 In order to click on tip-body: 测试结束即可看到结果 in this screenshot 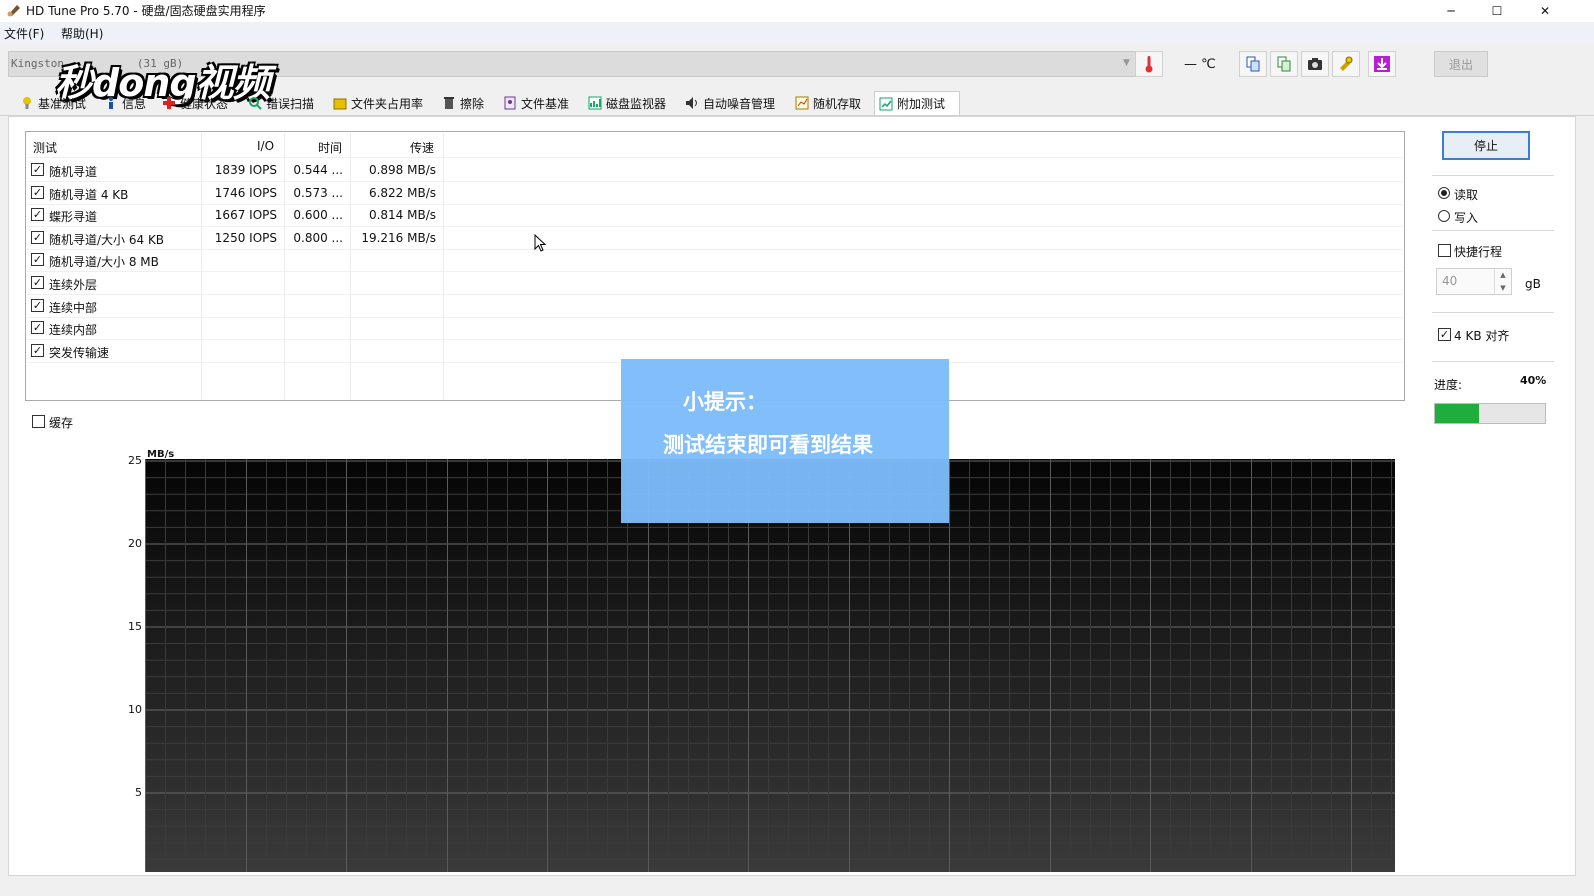, I will do `click(768, 445)`.